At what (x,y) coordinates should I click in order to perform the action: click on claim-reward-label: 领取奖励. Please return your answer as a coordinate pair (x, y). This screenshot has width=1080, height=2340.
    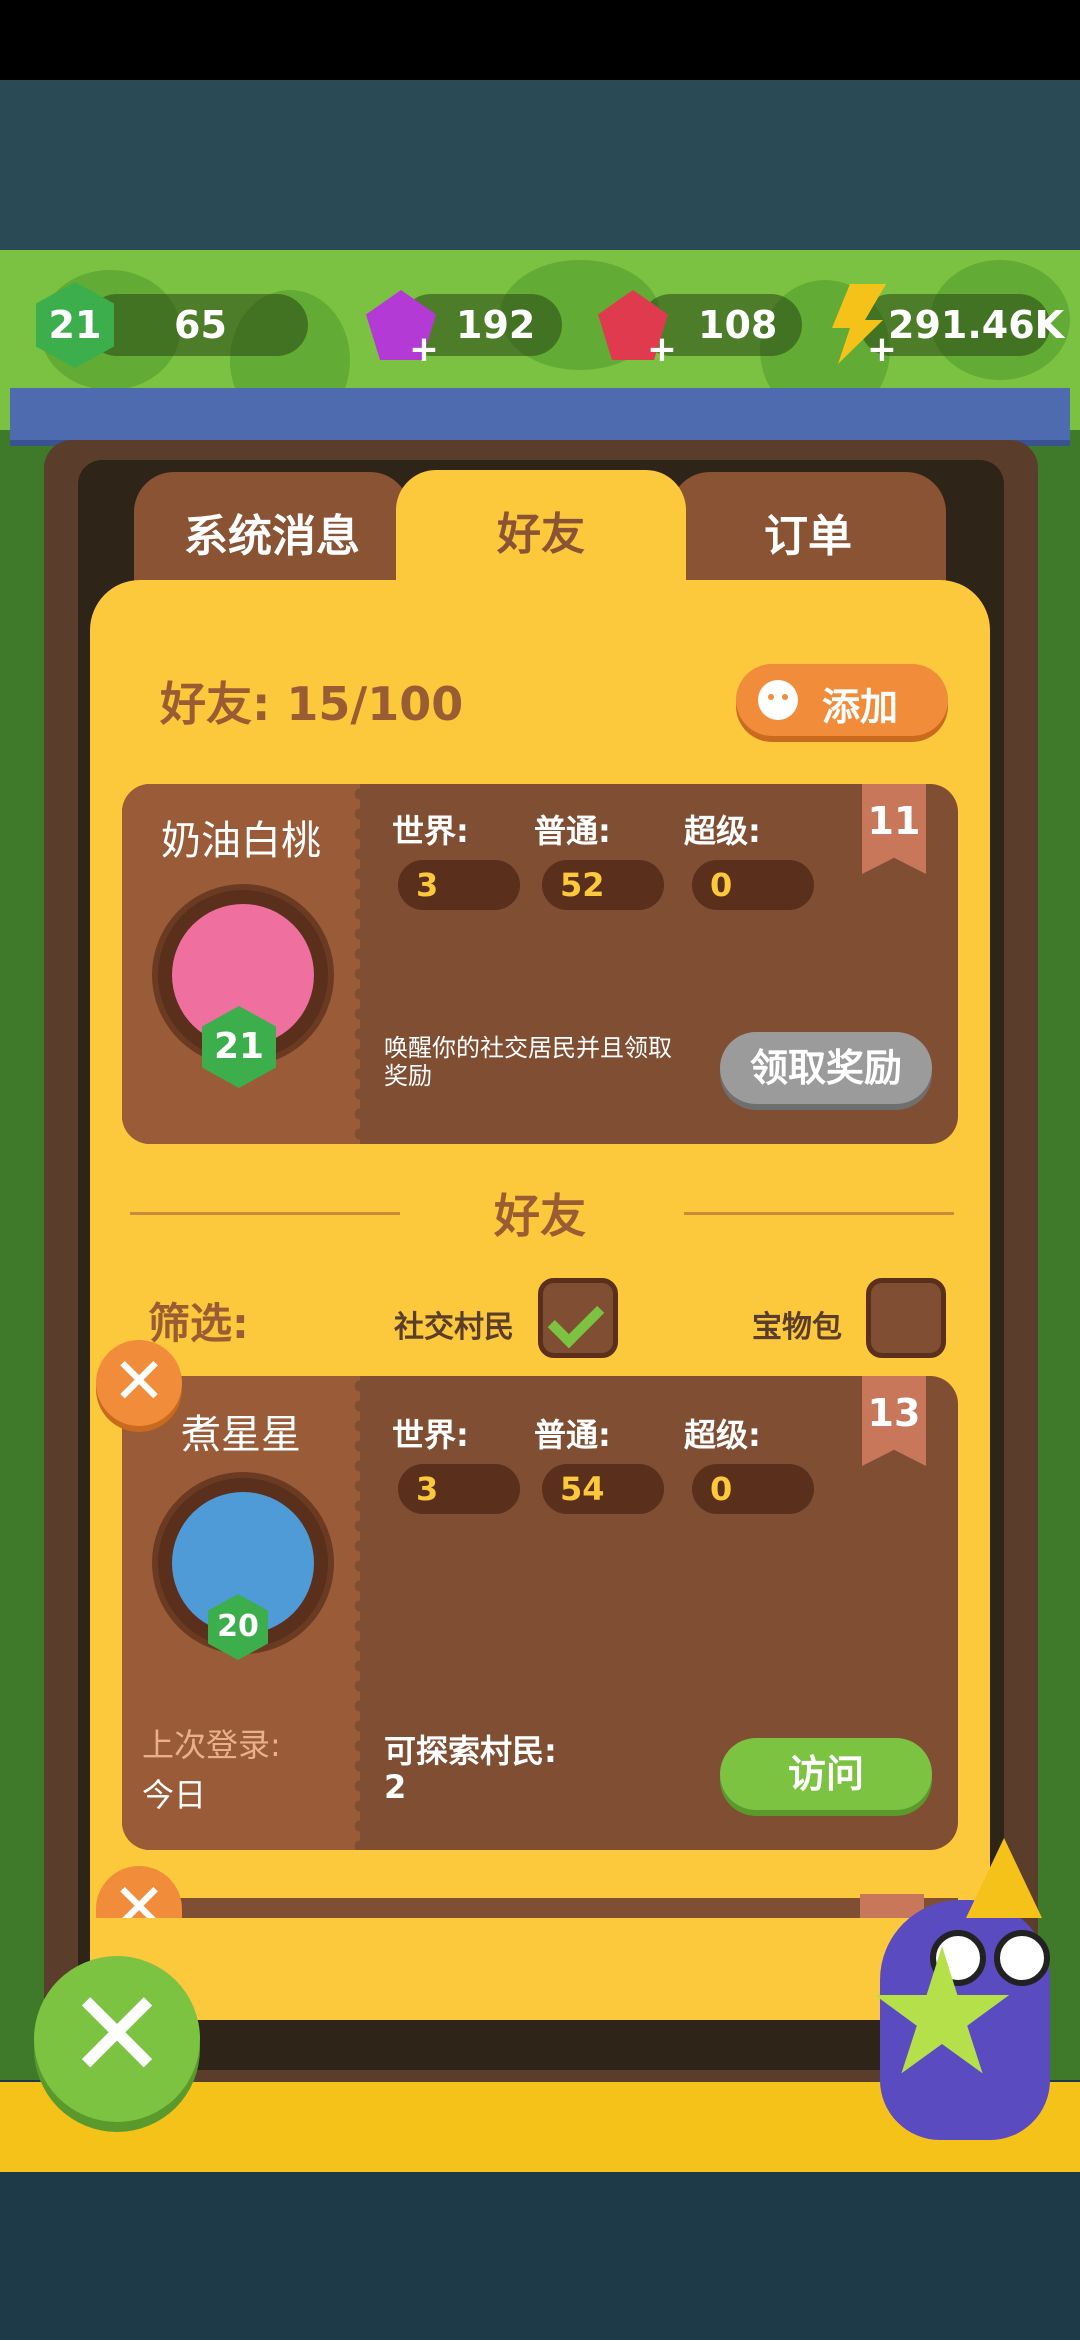
    Looking at the image, I should click on (825, 1068).